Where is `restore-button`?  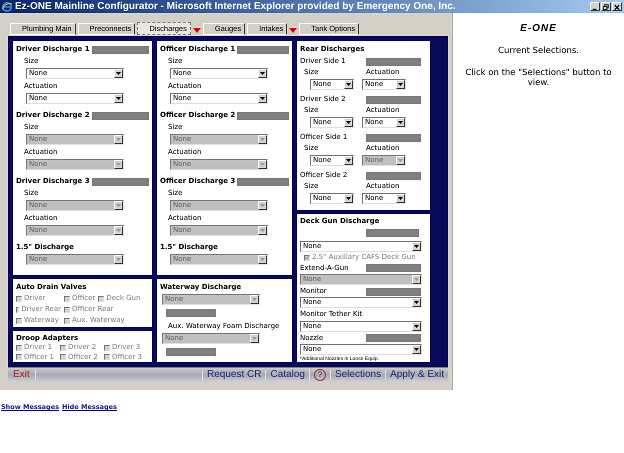
restore-button is located at coordinates (606, 6).